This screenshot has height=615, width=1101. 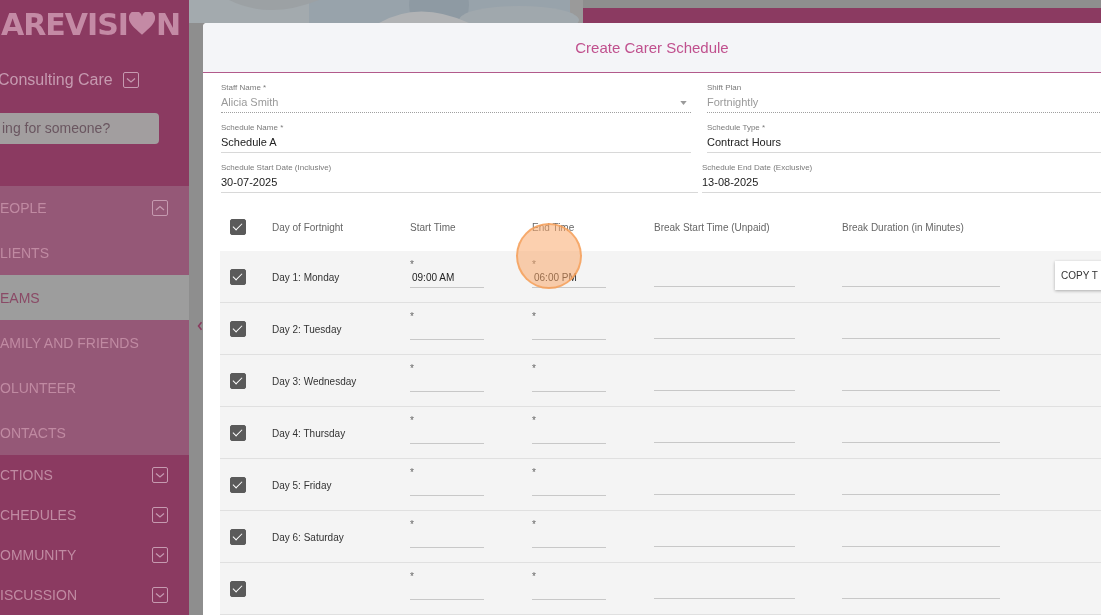 What do you see at coordinates (433, 227) in the screenshot?
I see `column-header: Start Time` at bounding box center [433, 227].